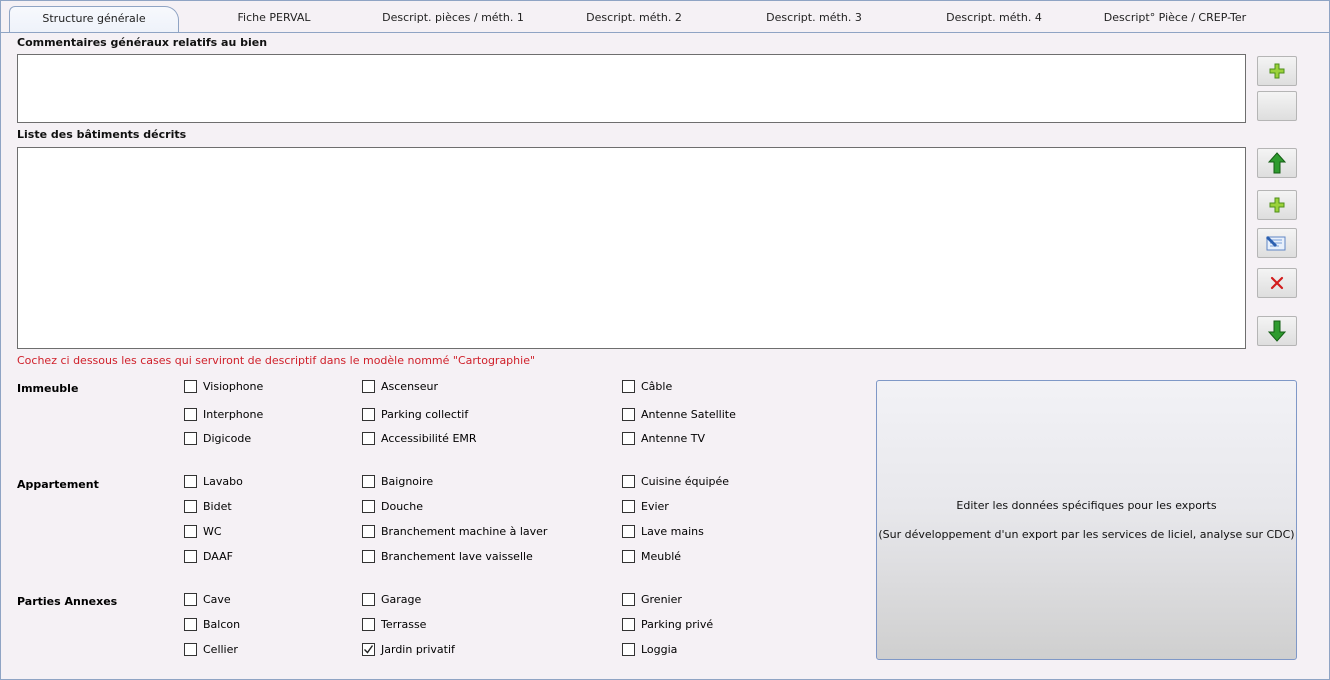  What do you see at coordinates (429, 438) in the screenshot?
I see `checkbox-label: Accessibilité EMR` at bounding box center [429, 438].